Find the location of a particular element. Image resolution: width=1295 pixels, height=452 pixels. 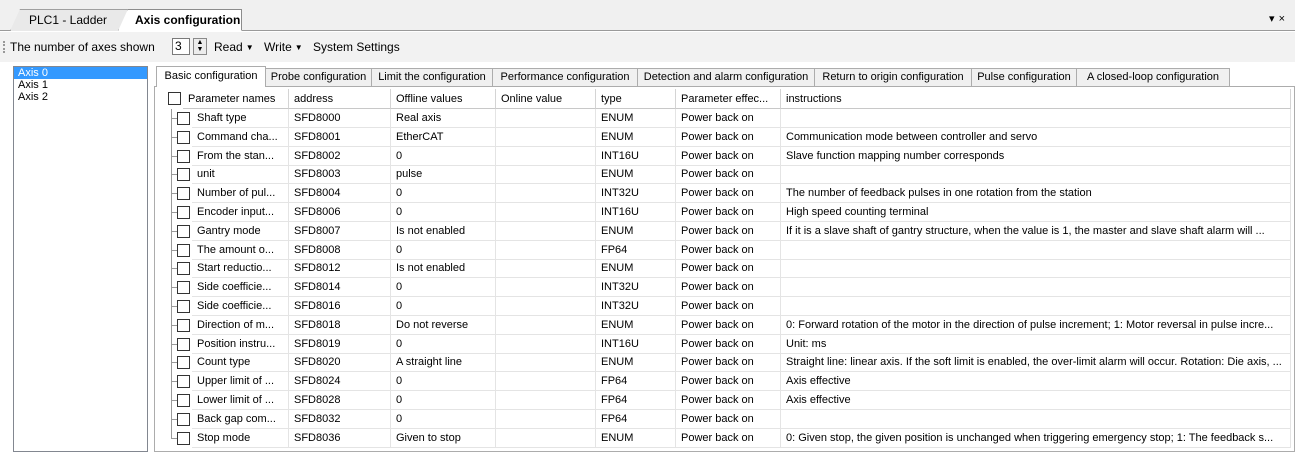

tab-list-dropdown-icon: ▾ is located at coordinates (1274, 19).